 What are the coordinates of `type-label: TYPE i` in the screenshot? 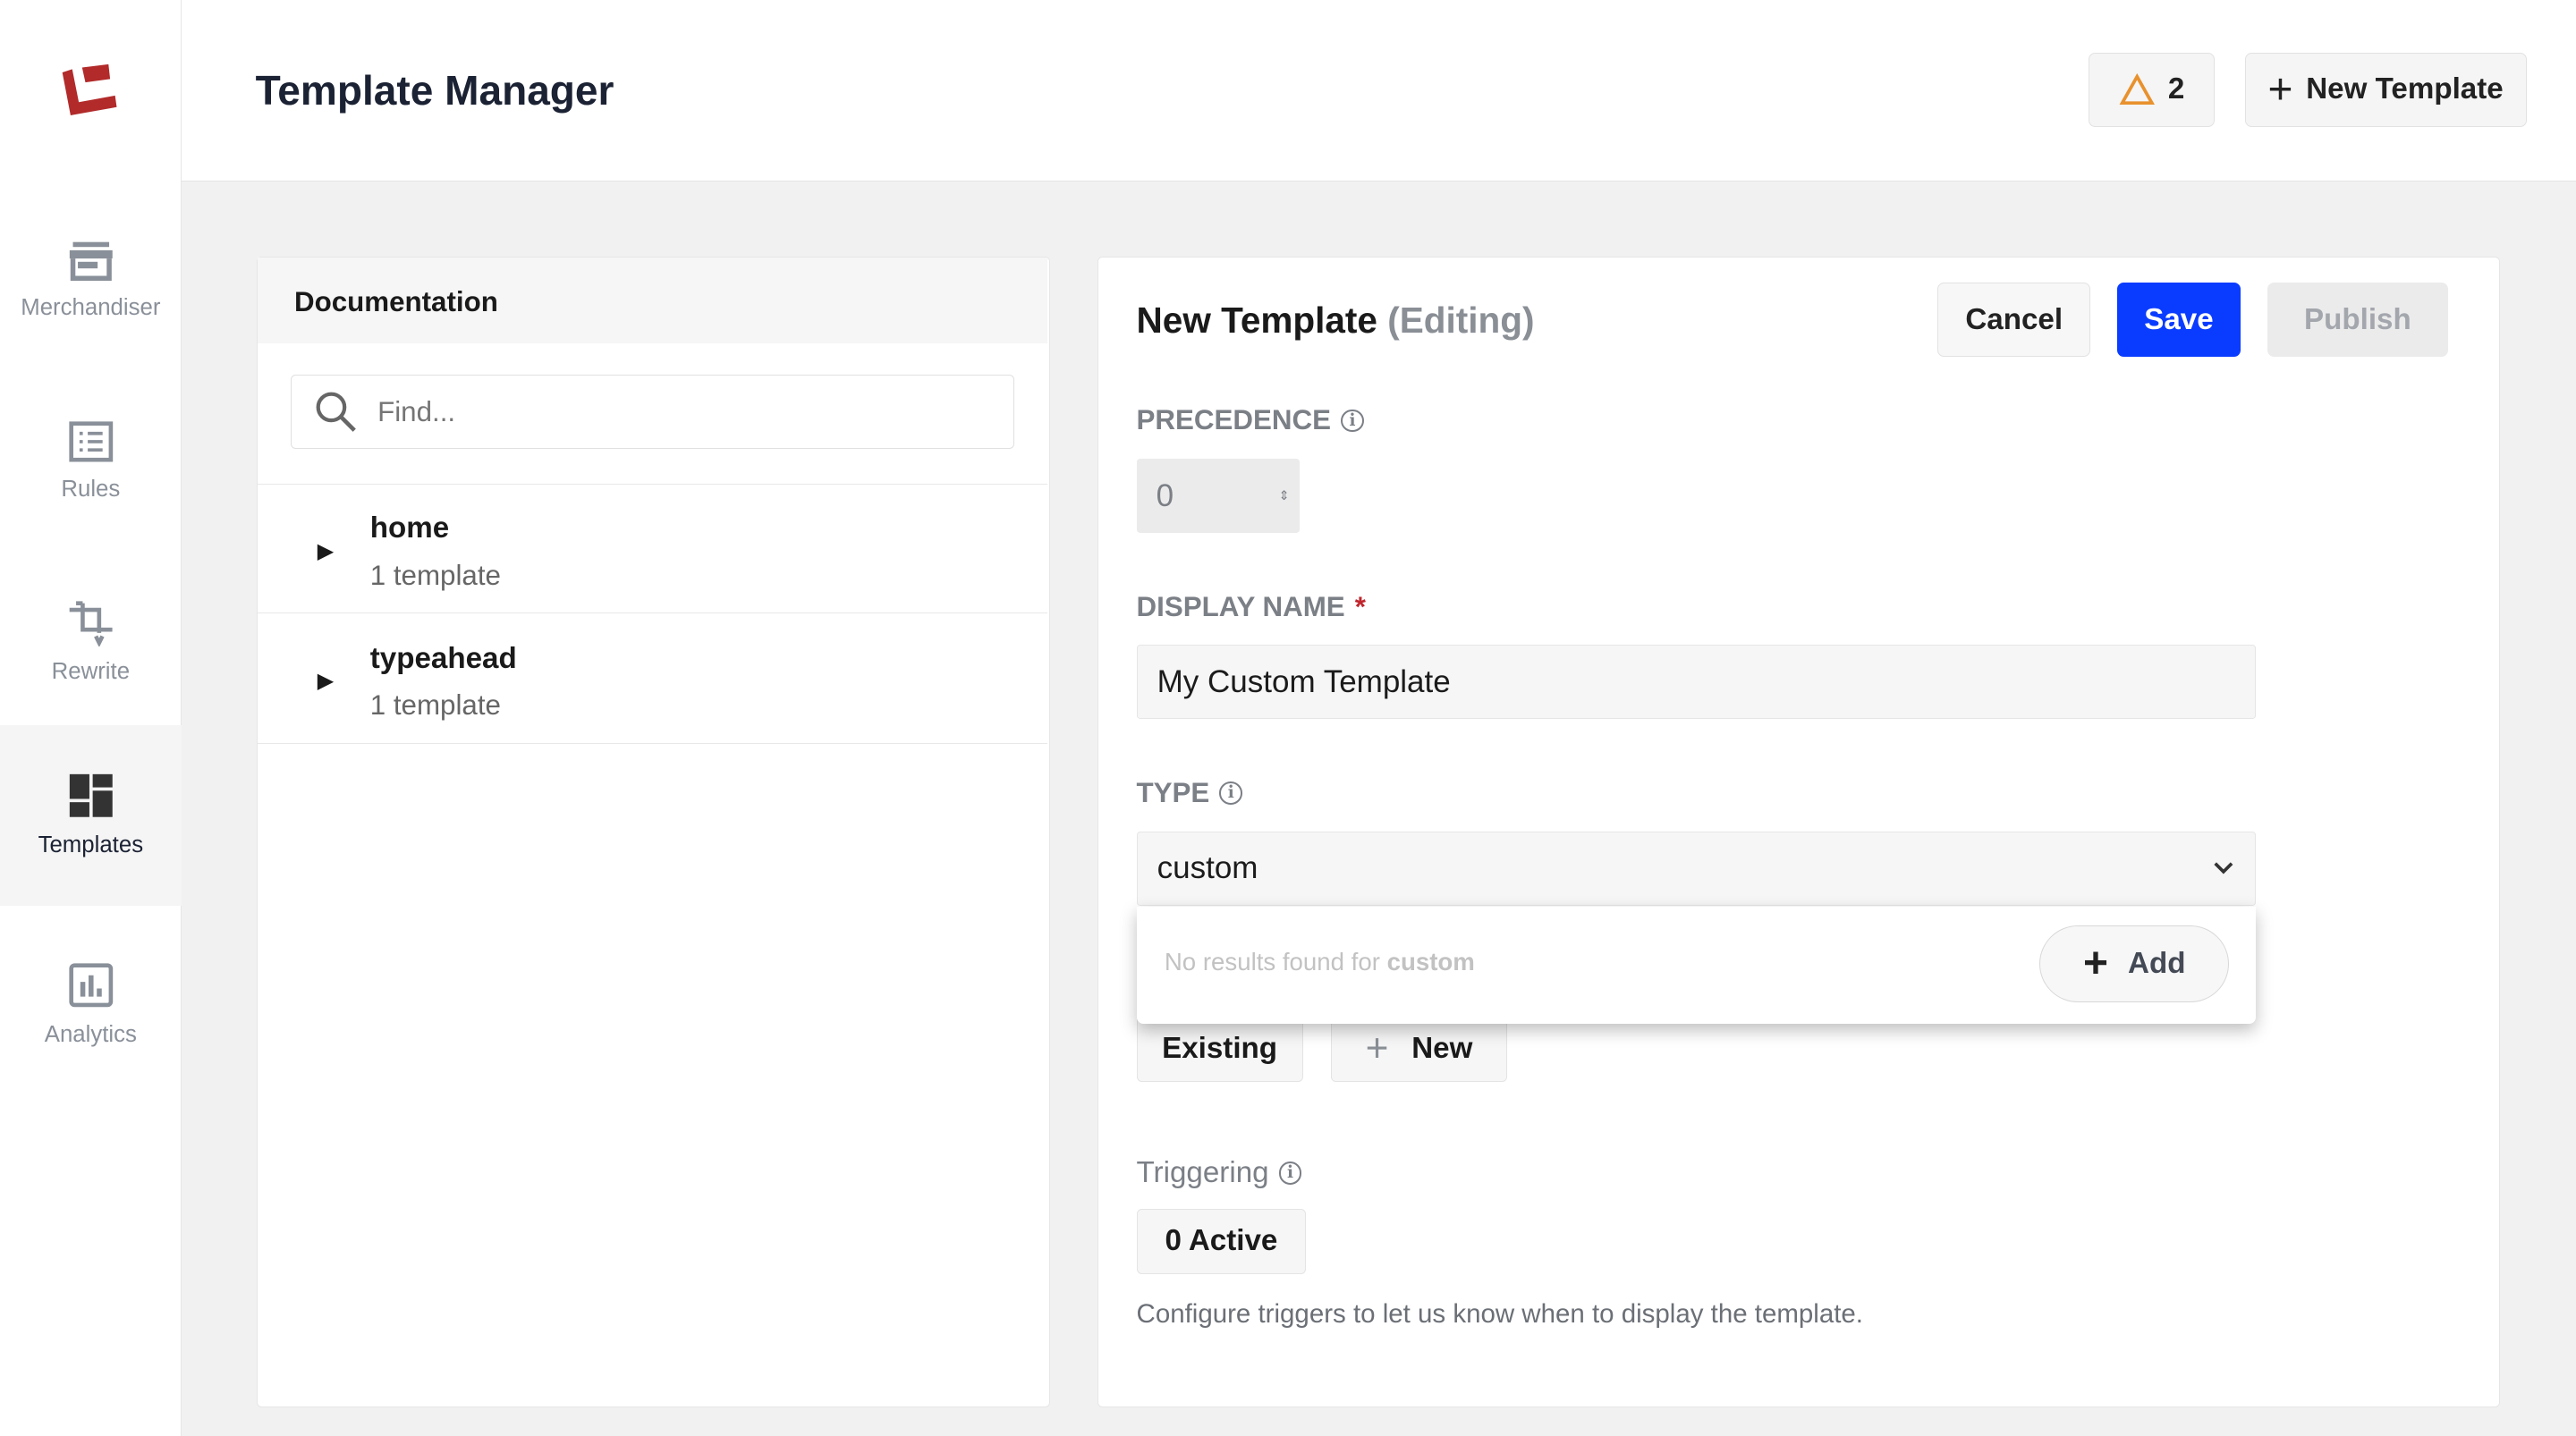 It's located at (1190, 793).